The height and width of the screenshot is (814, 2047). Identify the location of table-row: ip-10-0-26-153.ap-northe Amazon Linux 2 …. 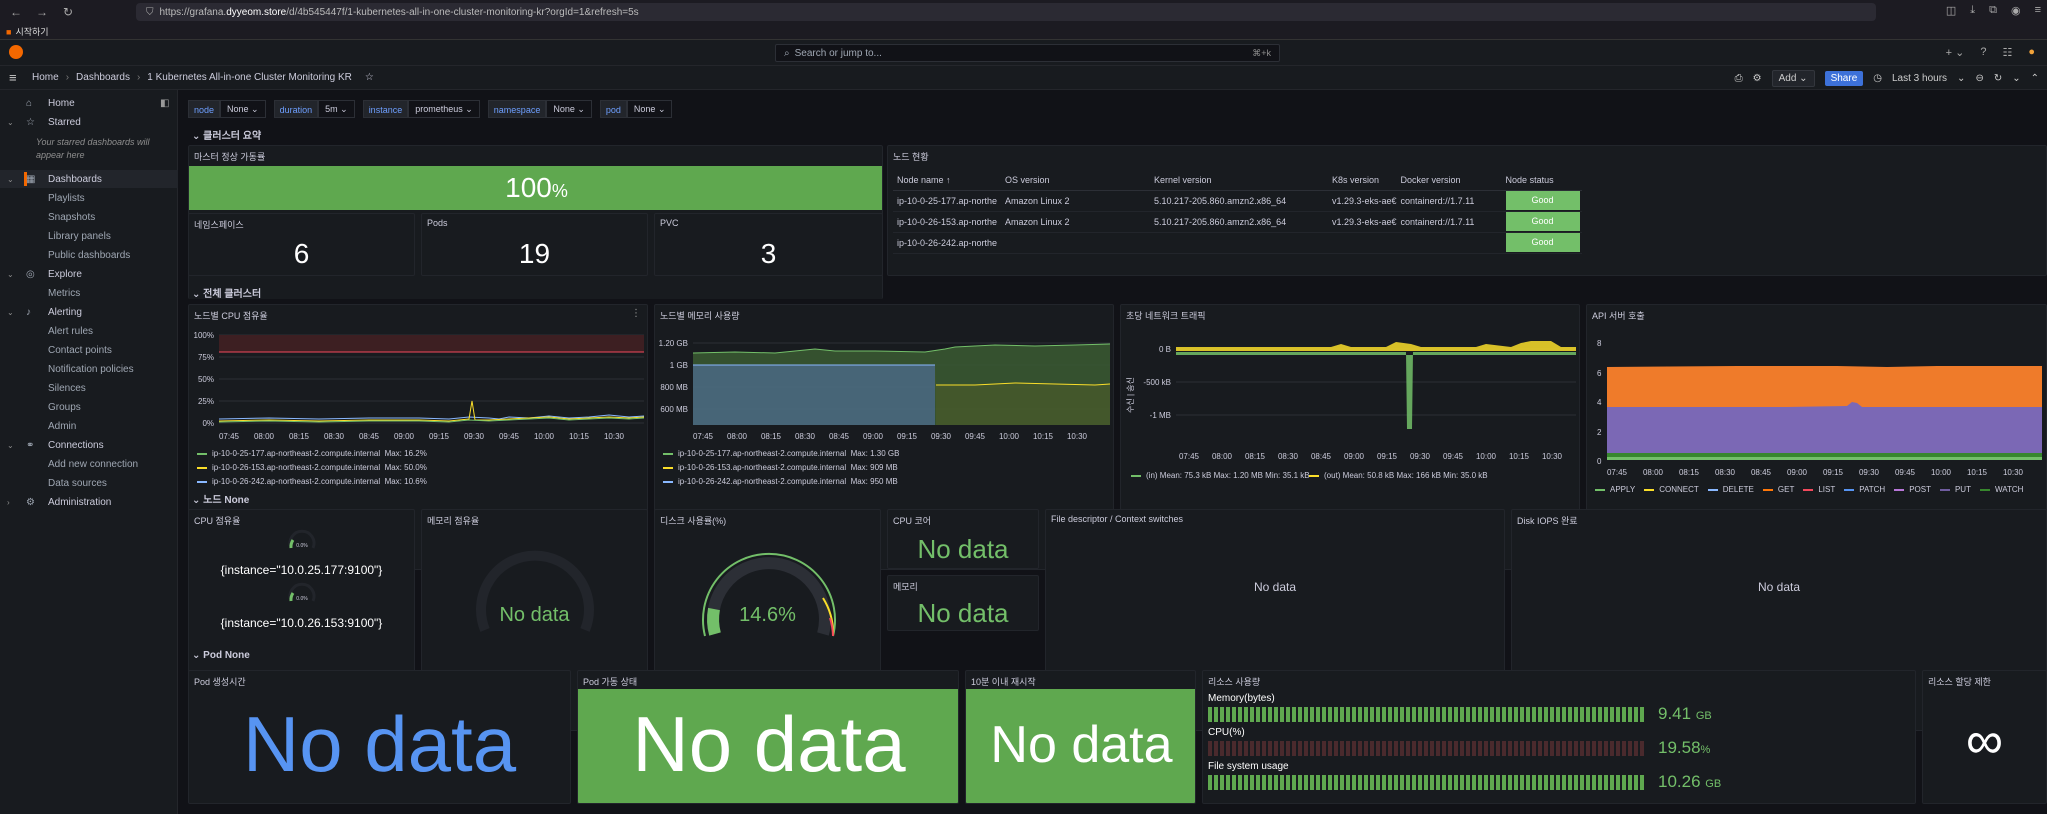
(1237, 222).